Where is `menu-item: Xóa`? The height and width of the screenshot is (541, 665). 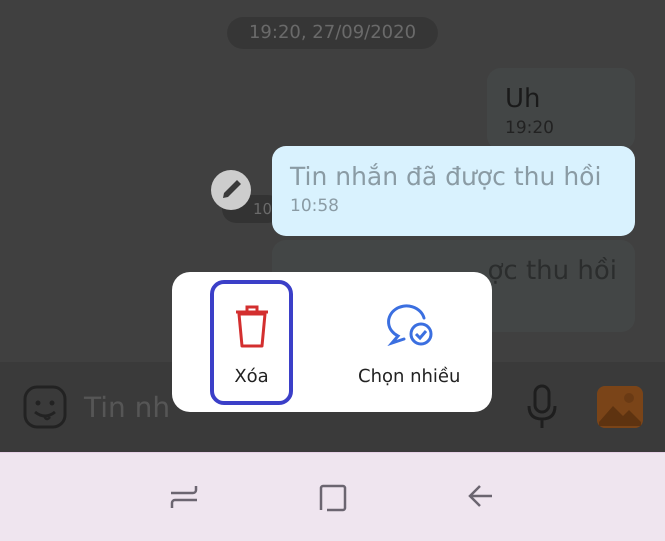 menu-item: Xóa is located at coordinates (251, 342).